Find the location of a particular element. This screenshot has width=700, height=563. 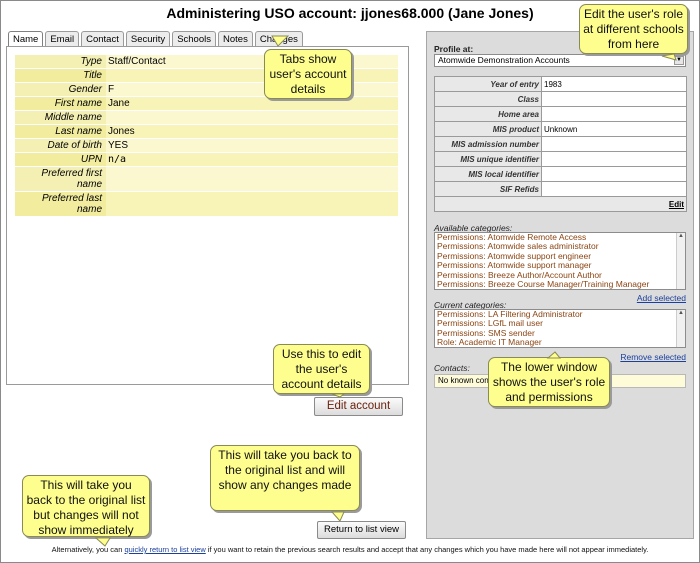

info-row: Year of entry 1983 is located at coordinates (560, 84).